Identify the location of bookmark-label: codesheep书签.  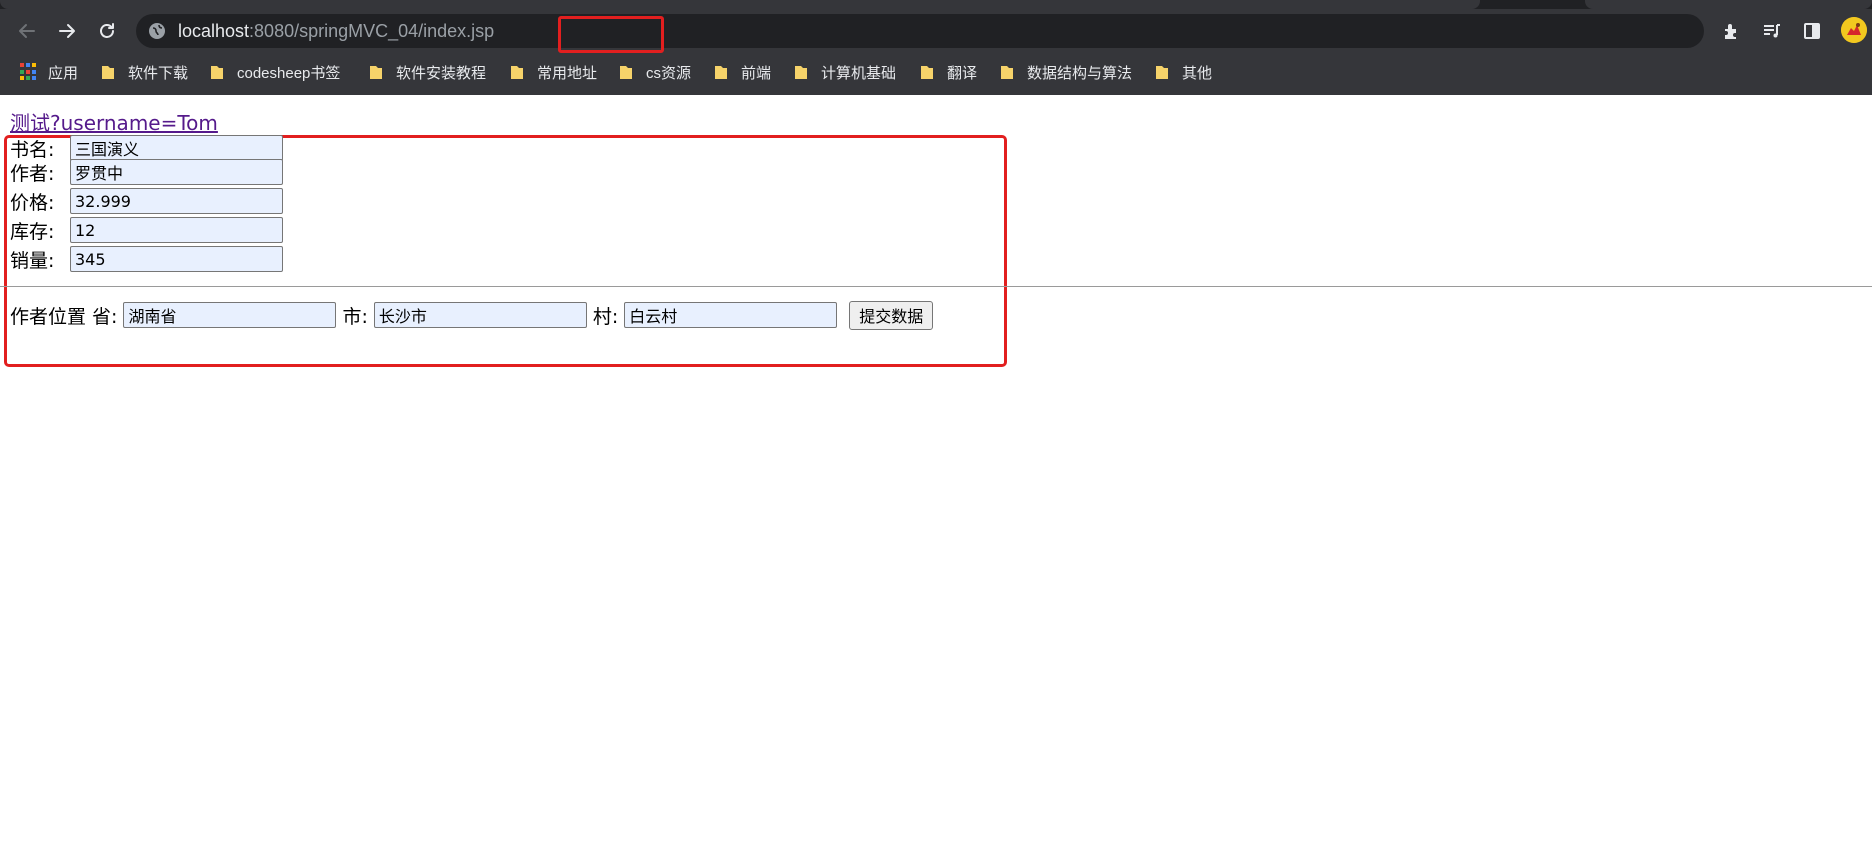
(289, 73).